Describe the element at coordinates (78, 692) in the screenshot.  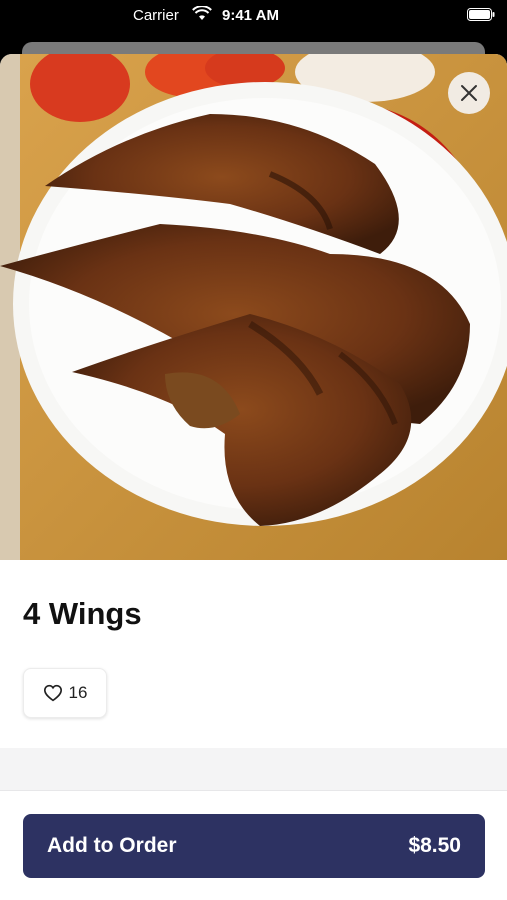
I see `like-count: 16` at that location.